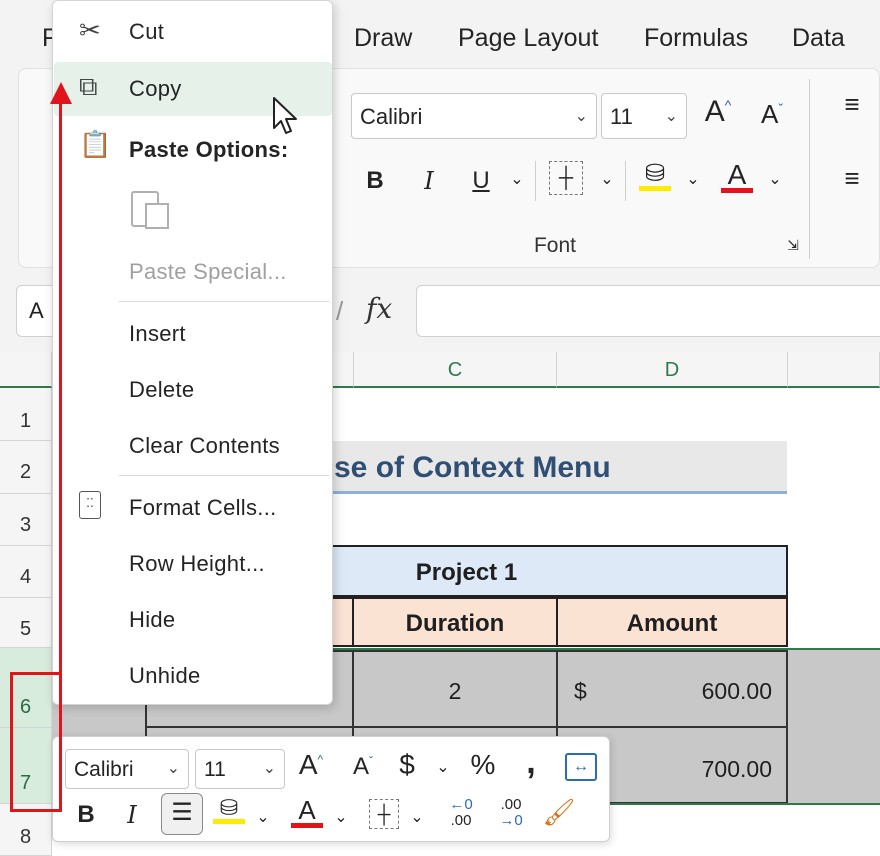 Image resolution: width=880 pixels, height=856 pixels. What do you see at coordinates (90, 505) in the screenshot?
I see `format-cells-icon: ⁚⁚` at bounding box center [90, 505].